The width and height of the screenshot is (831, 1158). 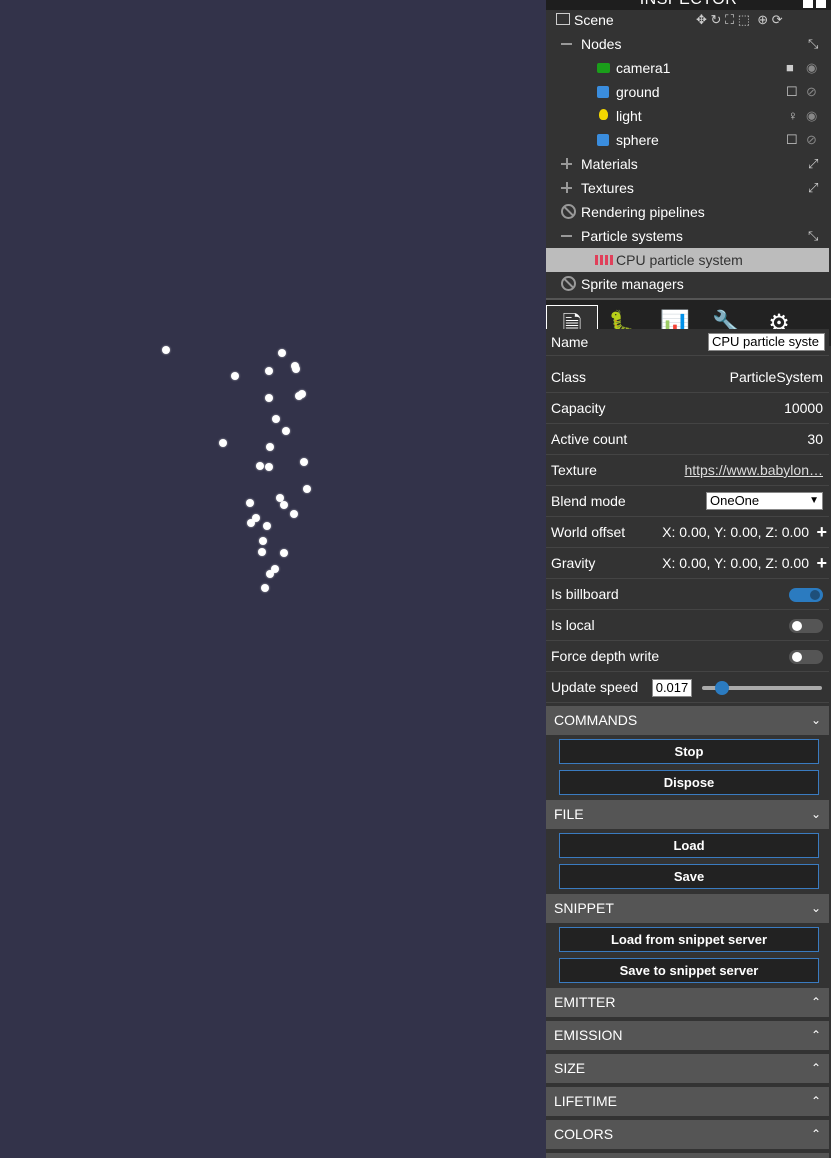 What do you see at coordinates (687, 188) in the screenshot?
I see `tree-item-textures: Textures ⤢` at bounding box center [687, 188].